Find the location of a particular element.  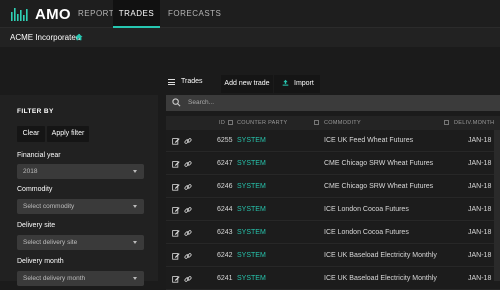

logo-text: AMO is located at coordinates (53, 14).